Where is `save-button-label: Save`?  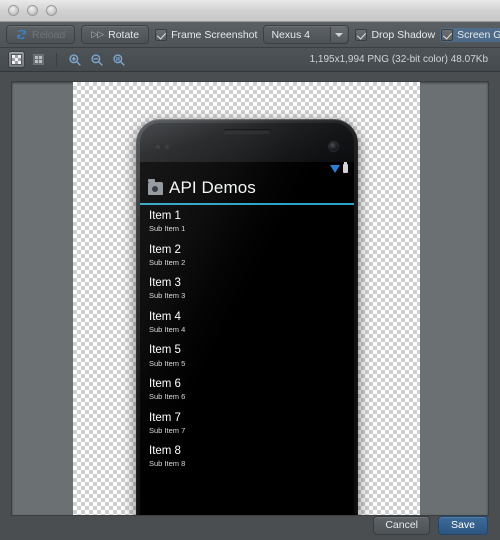
save-button-label: Save is located at coordinates (463, 525).